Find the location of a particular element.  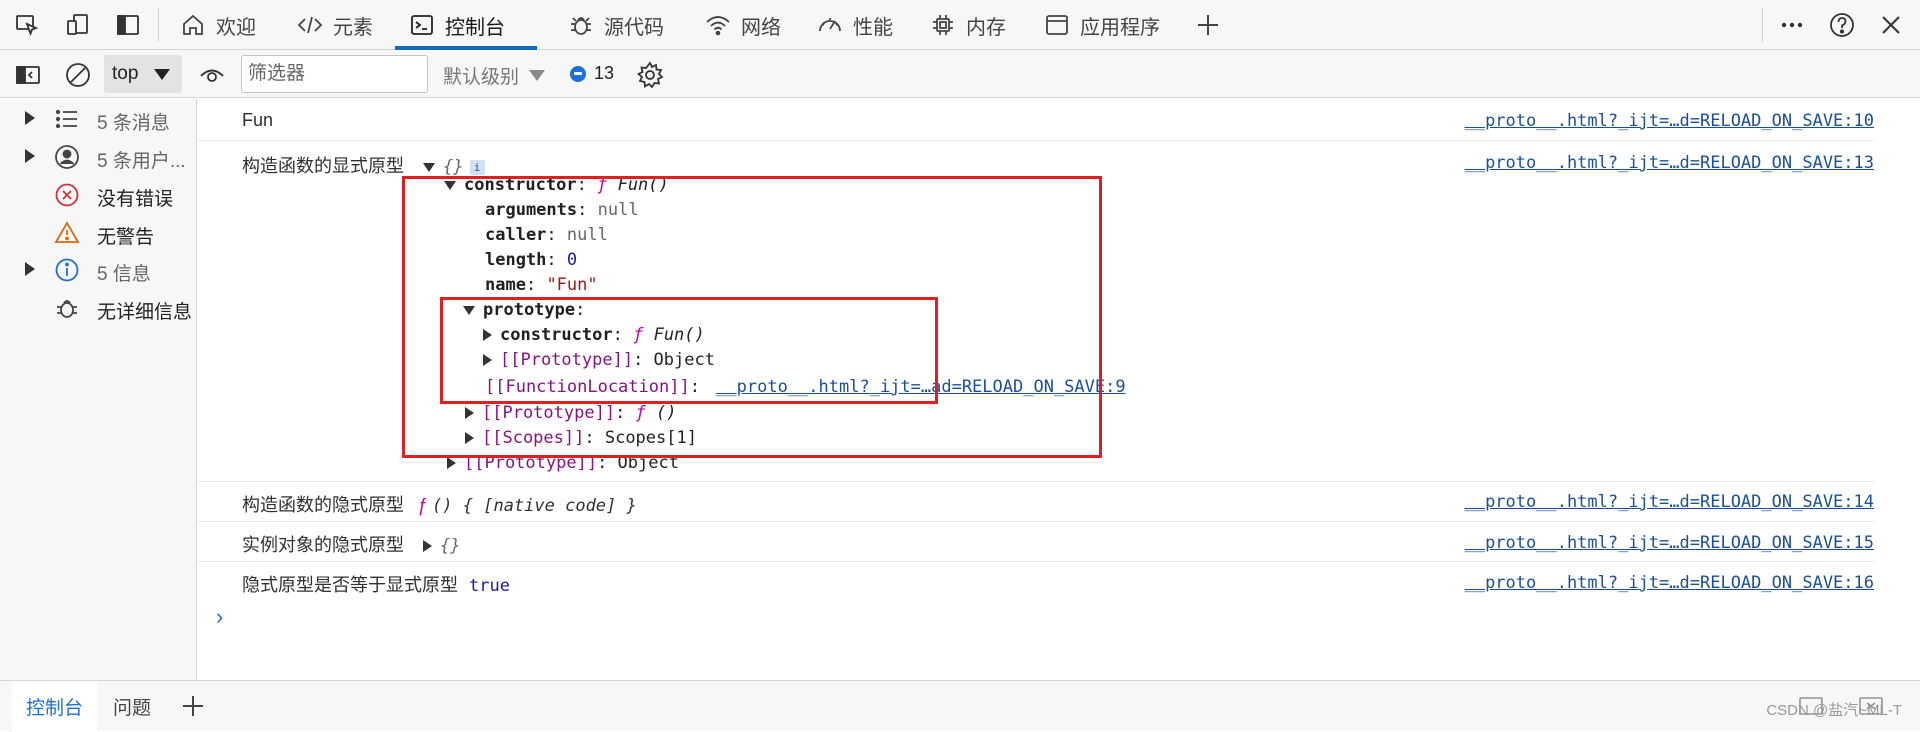

tab-label: 性能 is located at coordinates (873, 27).